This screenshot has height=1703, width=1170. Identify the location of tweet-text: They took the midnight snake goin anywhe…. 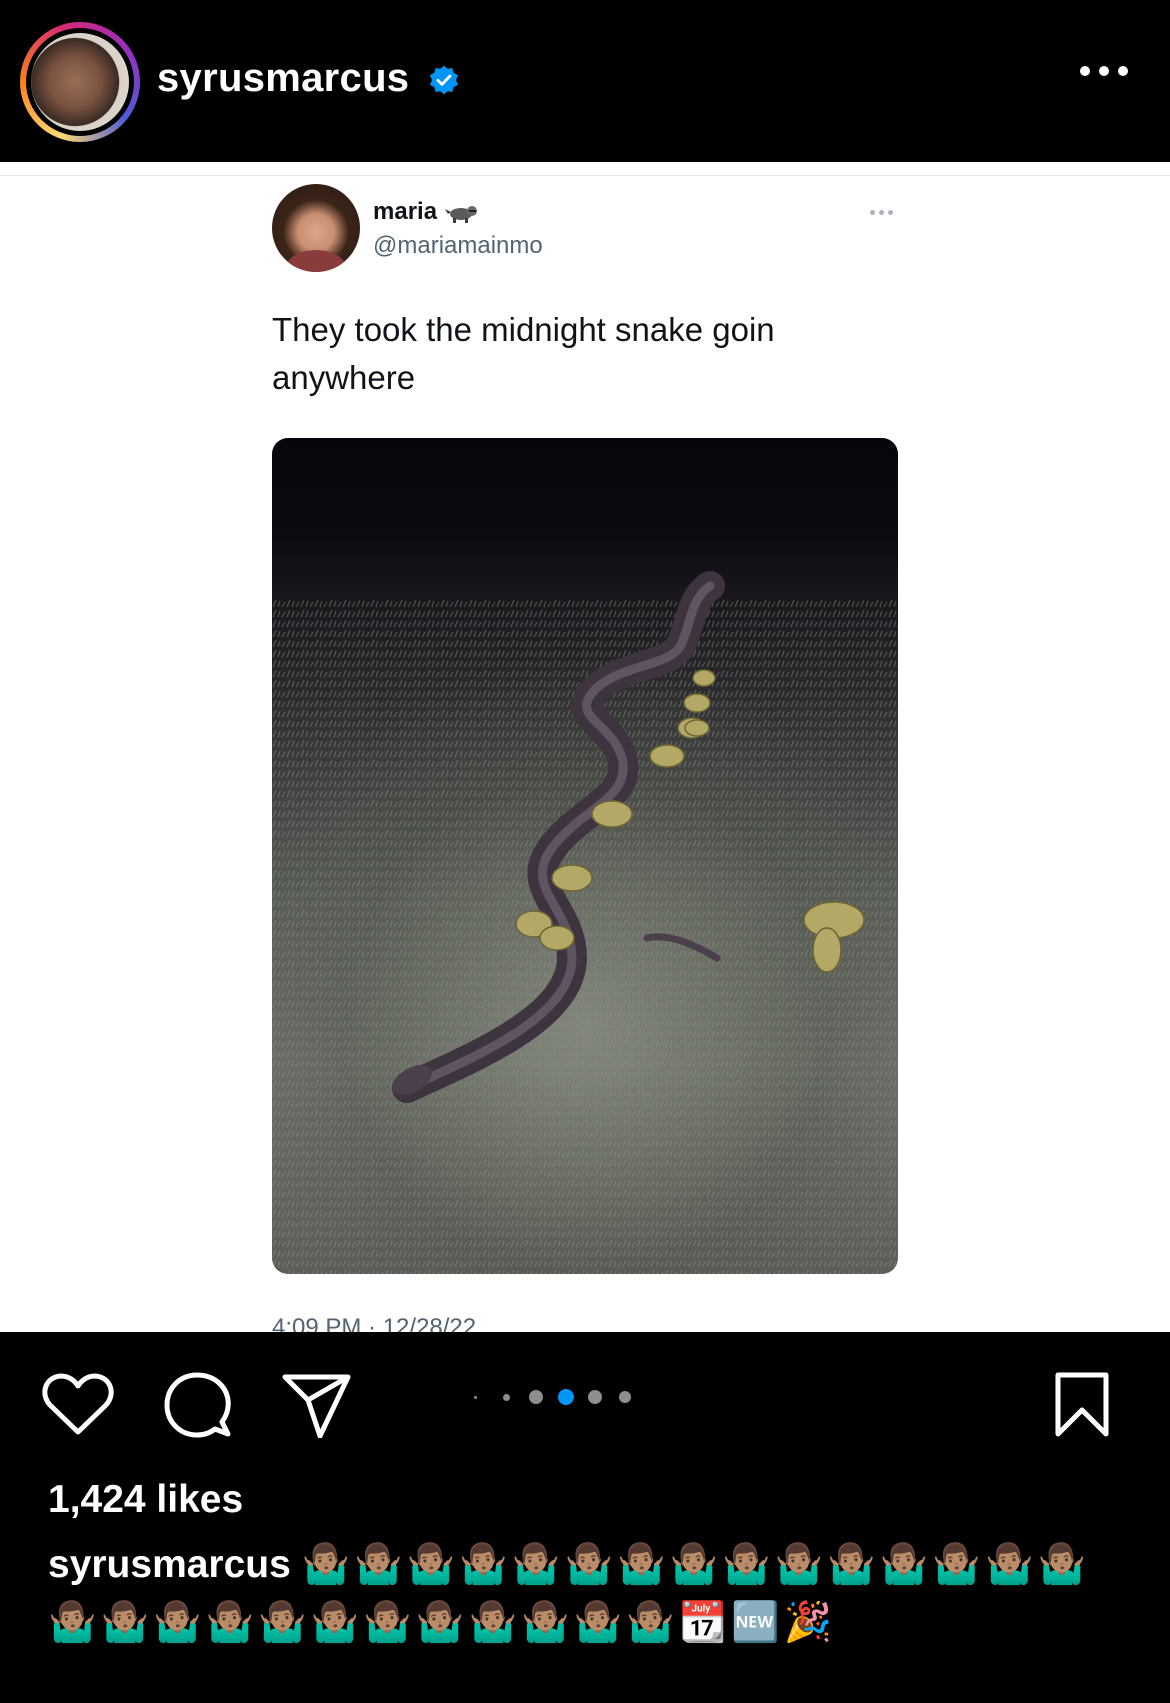
(523, 353).